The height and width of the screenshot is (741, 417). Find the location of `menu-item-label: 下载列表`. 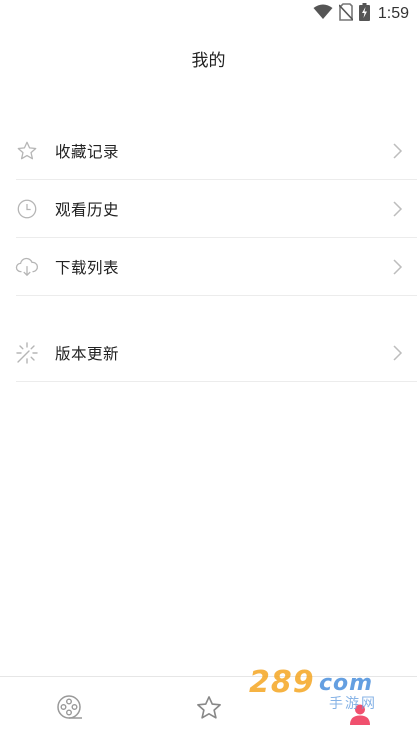

menu-item-label: 下载列表 is located at coordinates (87, 268).